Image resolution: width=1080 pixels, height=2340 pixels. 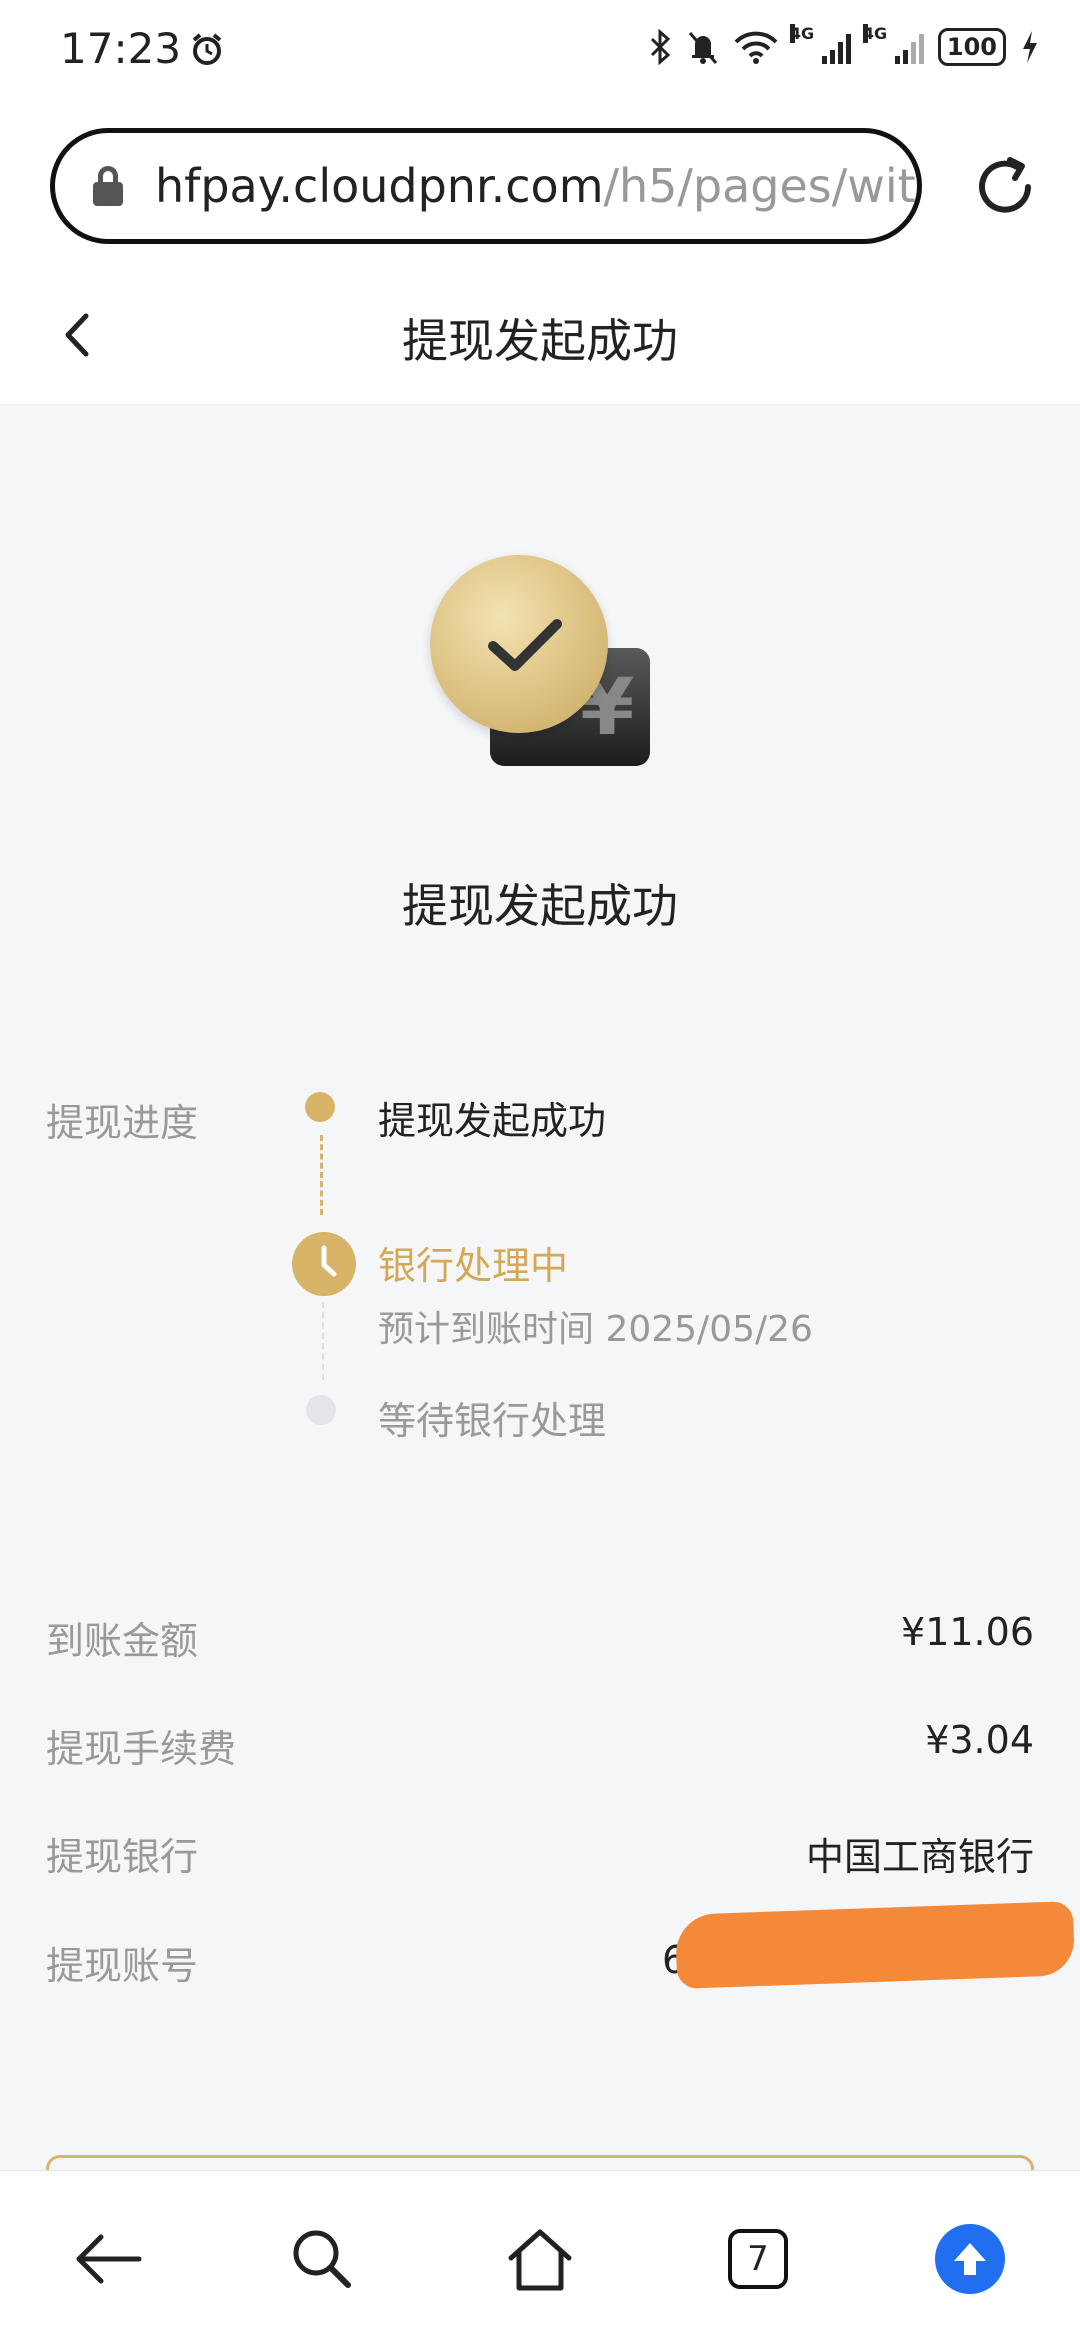 I want to click on url-path: /h5/pages/with, so click(x=762, y=186).